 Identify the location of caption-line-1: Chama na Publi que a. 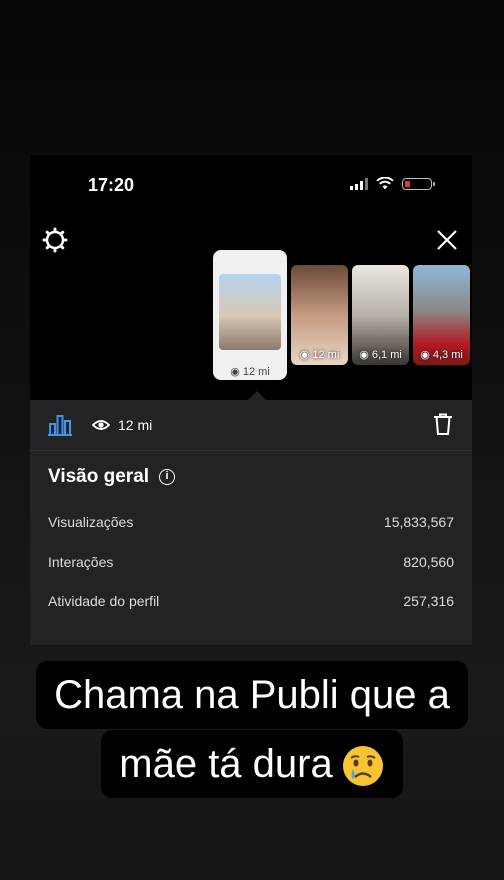
(252, 695).